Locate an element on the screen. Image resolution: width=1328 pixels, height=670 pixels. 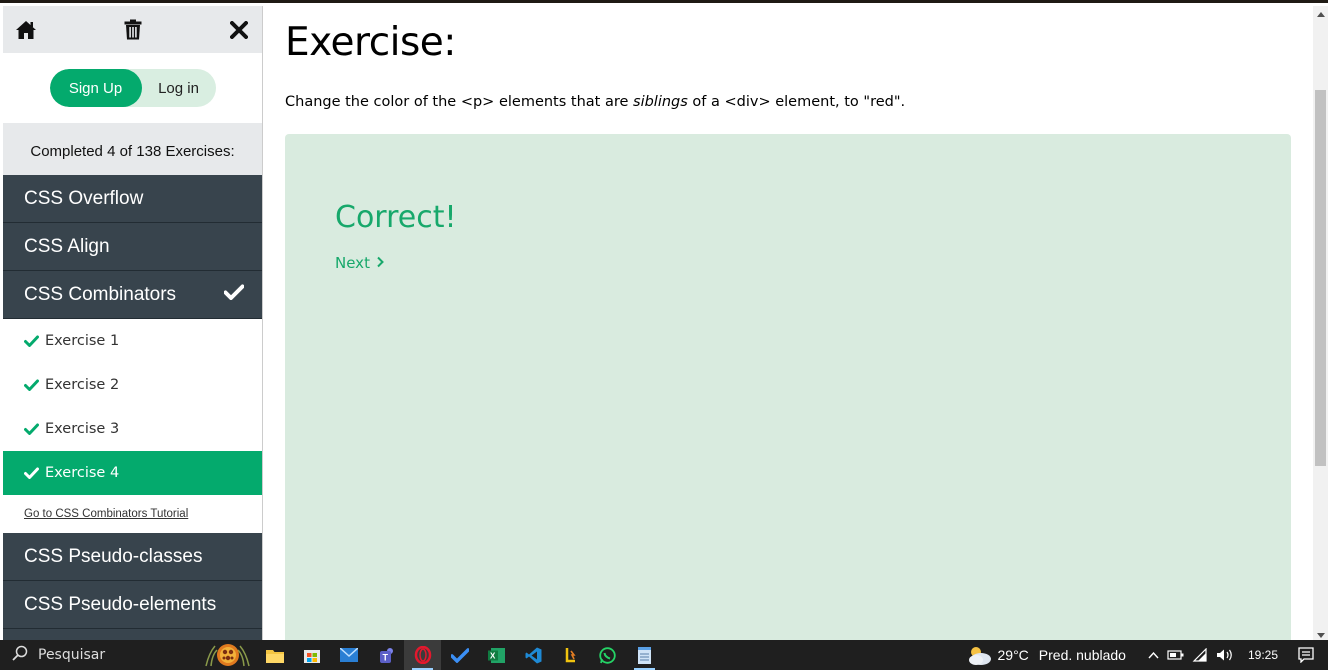
search-placeholder: Pesquisar is located at coordinates (72, 655).